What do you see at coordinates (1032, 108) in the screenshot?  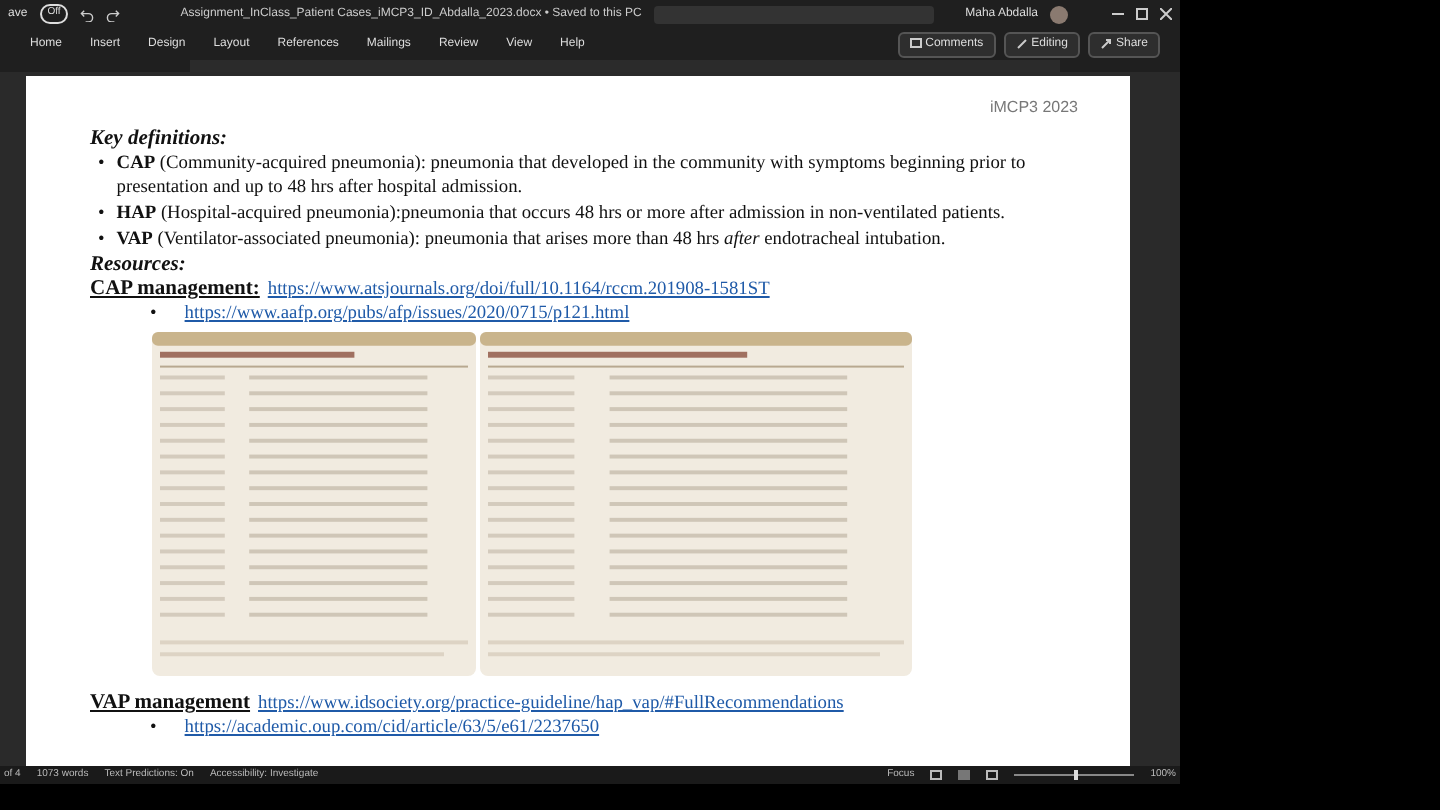 I see `page-header: iMCP3 2023` at bounding box center [1032, 108].